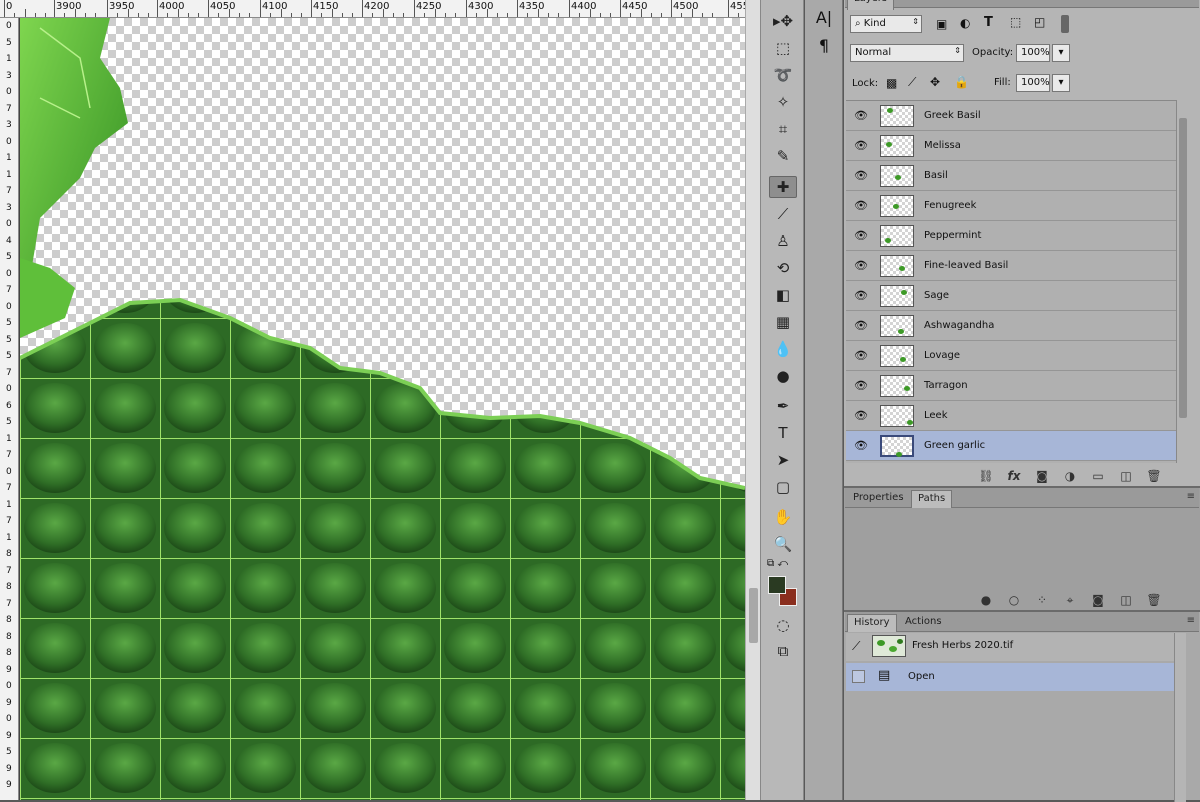 The image size is (1200, 802). Describe the element at coordinates (1180, 717) in the screenshot. I see `history-scrollbar` at that location.